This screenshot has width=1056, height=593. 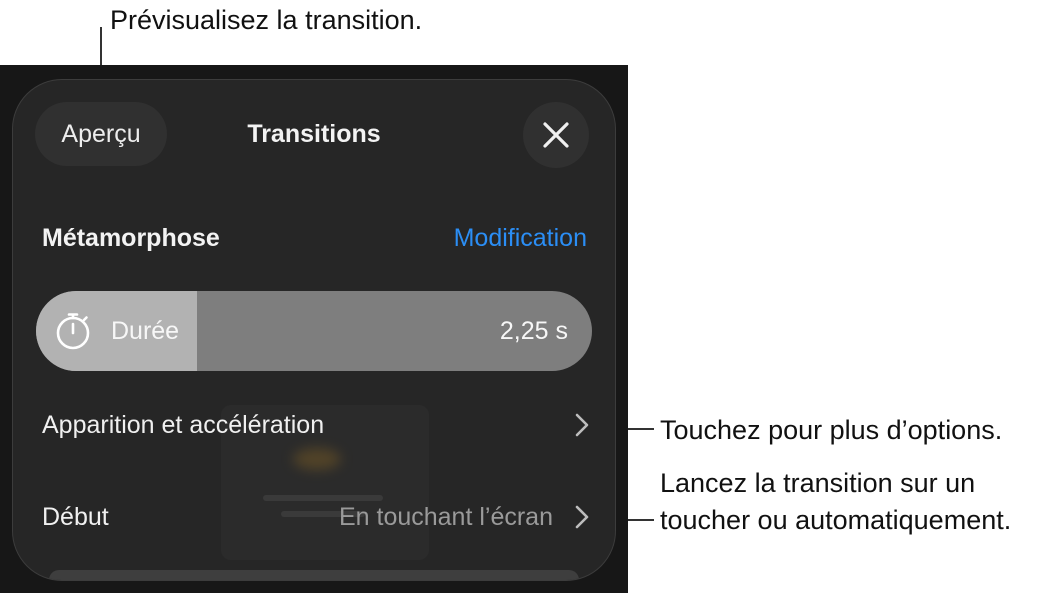 I want to click on duration-slider: Durée 2,25 s, so click(x=314, y=331).